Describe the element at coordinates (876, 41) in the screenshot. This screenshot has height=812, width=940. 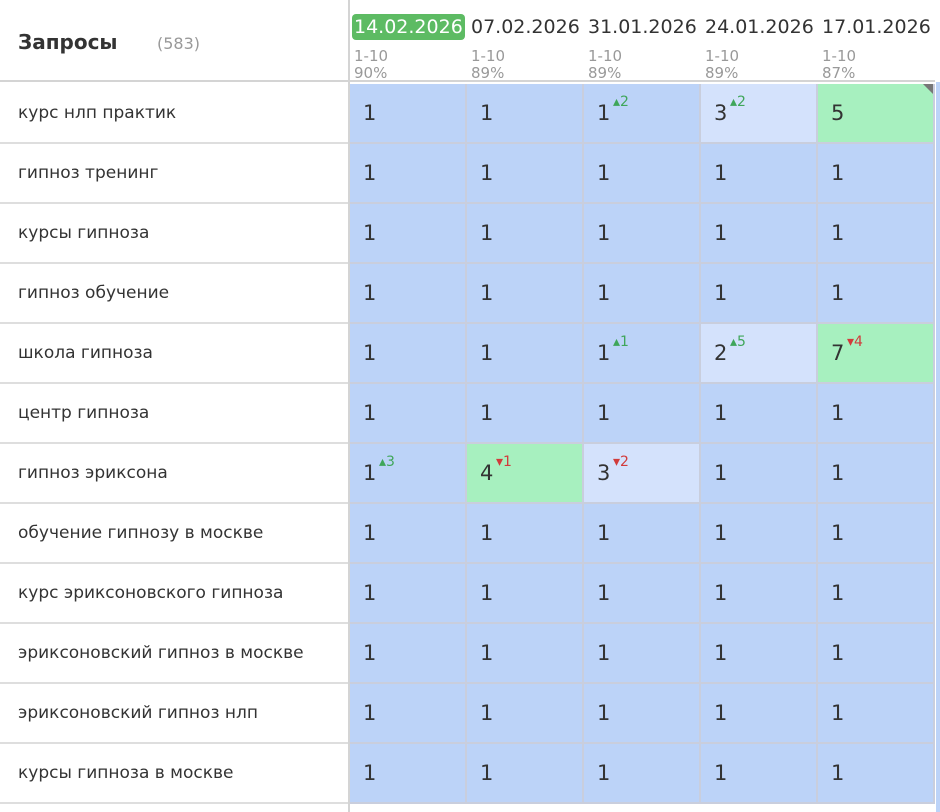
I see `date-column-header: 17.01.2026 1-10 87%` at that location.